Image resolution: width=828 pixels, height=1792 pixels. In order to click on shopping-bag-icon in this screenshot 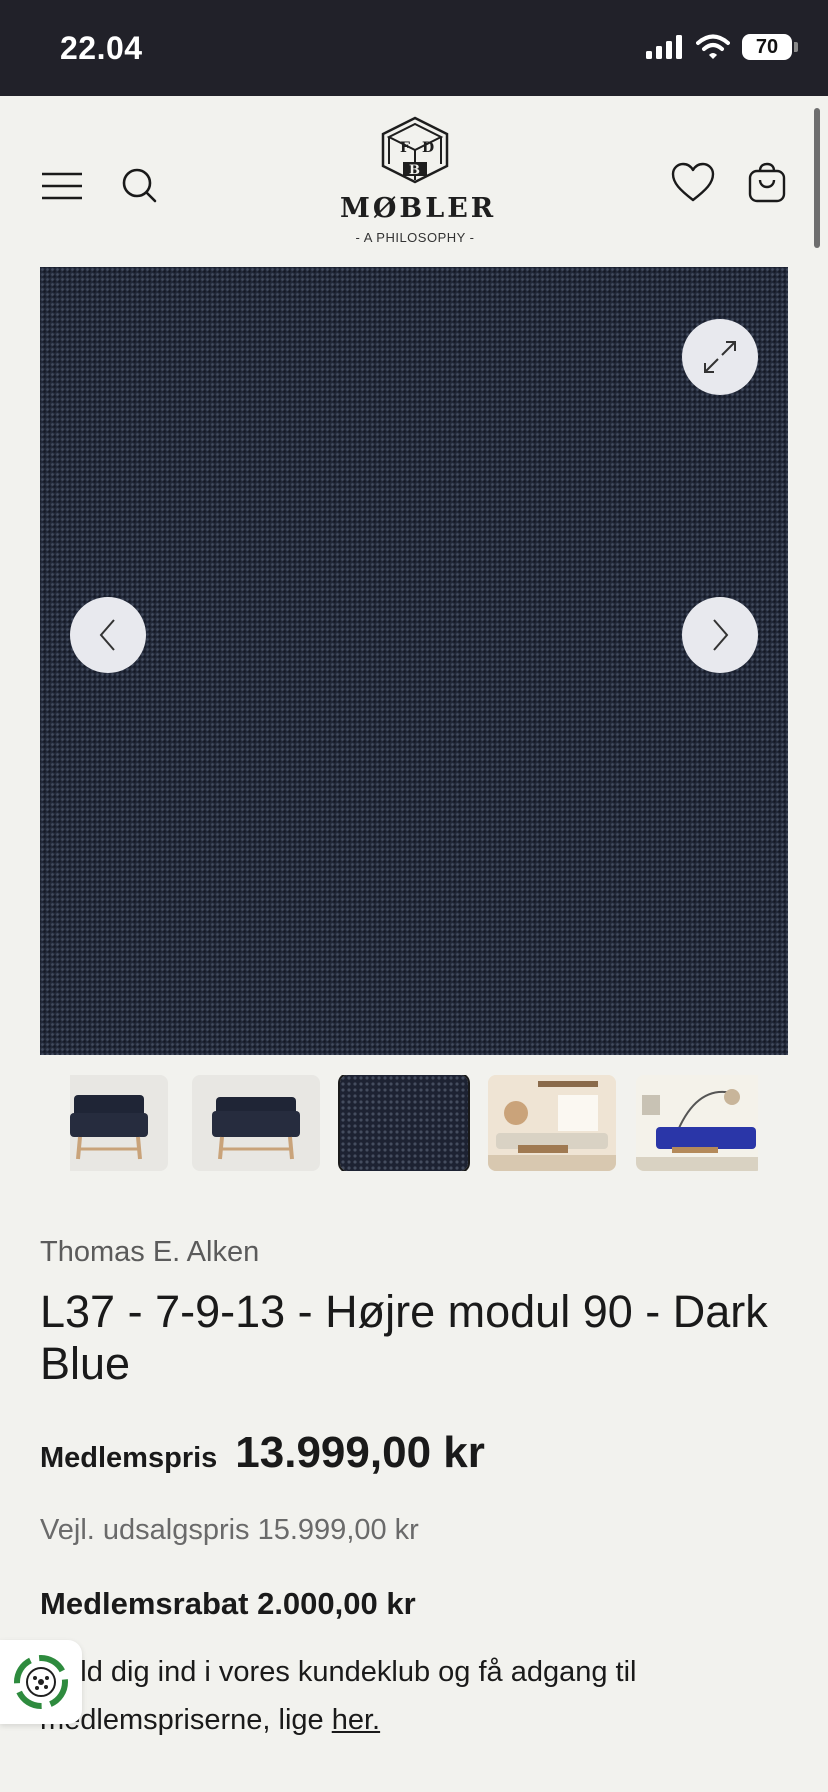, I will do `click(767, 182)`.